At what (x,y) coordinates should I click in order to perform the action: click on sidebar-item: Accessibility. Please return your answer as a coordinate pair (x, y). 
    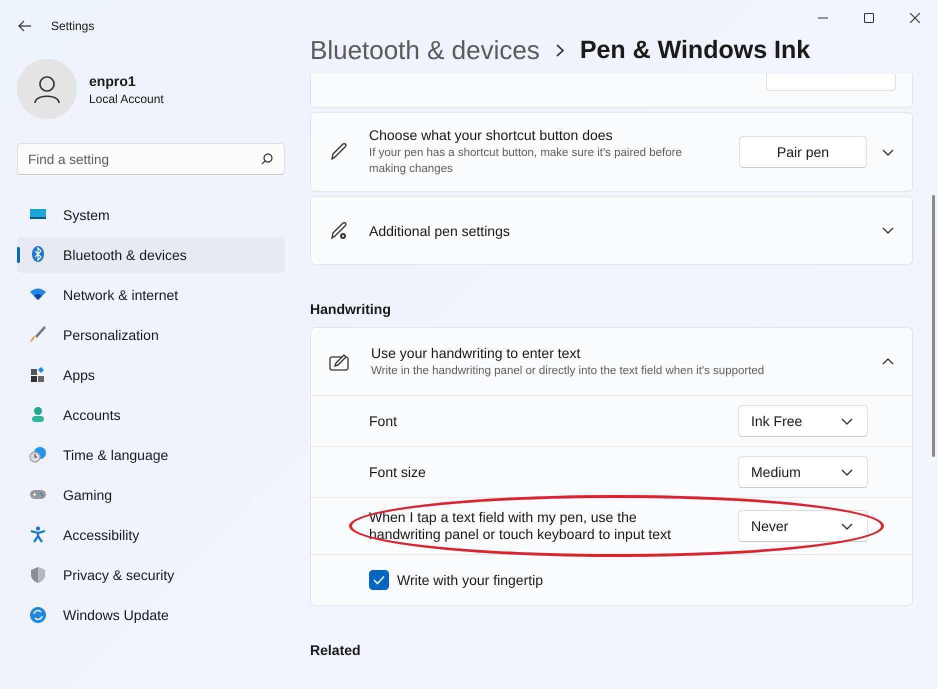
    Looking at the image, I should click on (151, 535).